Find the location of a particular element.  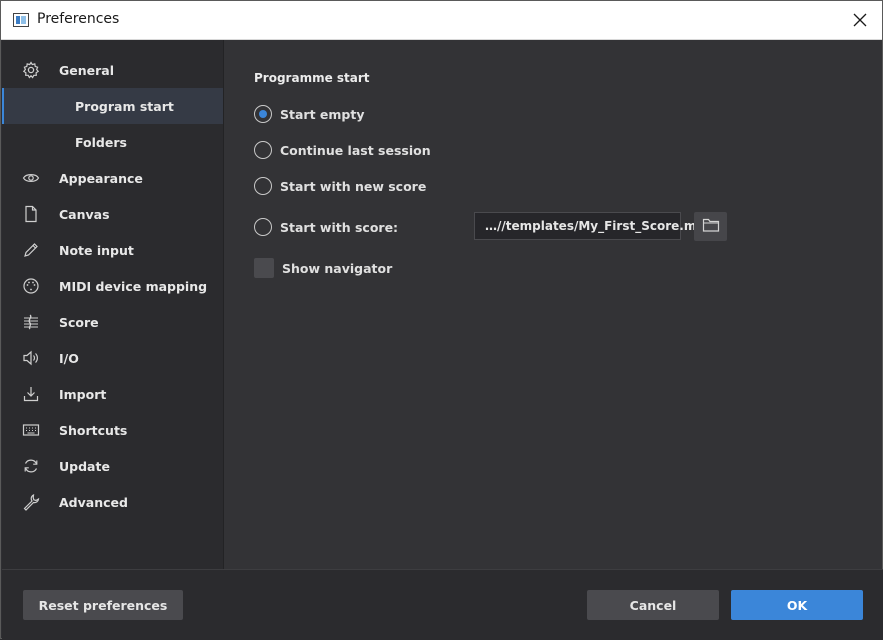

speaker-icon is located at coordinates (31, 358).